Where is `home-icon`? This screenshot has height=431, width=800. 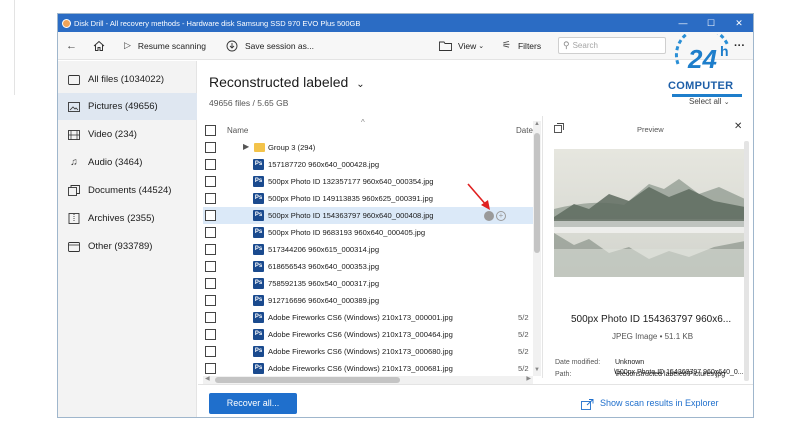 home-icon is located at coordinates (99, 45).